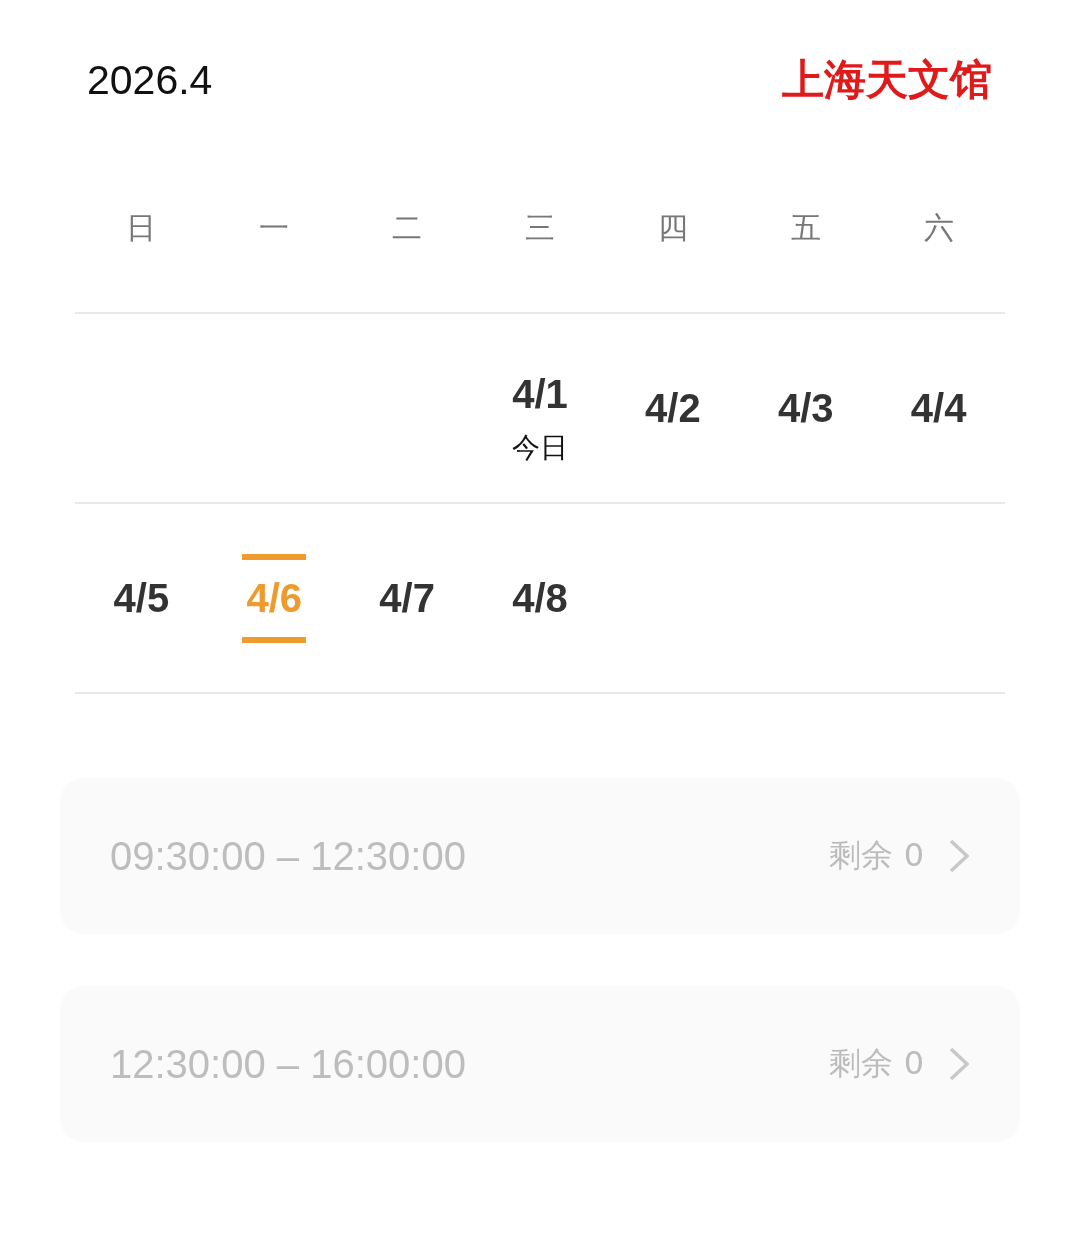 The width and height of the screenshot is (1080, 1250). I want to click on time-range: 09:30:00 – 12:30:00, so click(288, 856).